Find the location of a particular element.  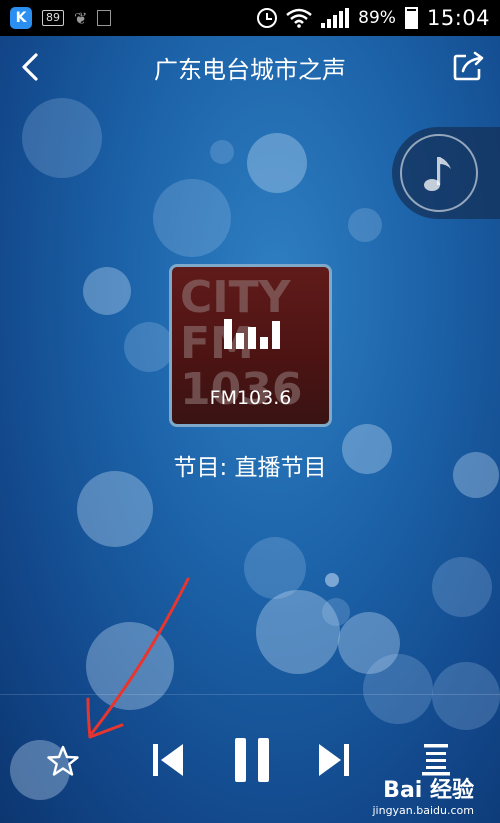

watermark-brand: Bai 经验 is located at coordinates (428, 790).